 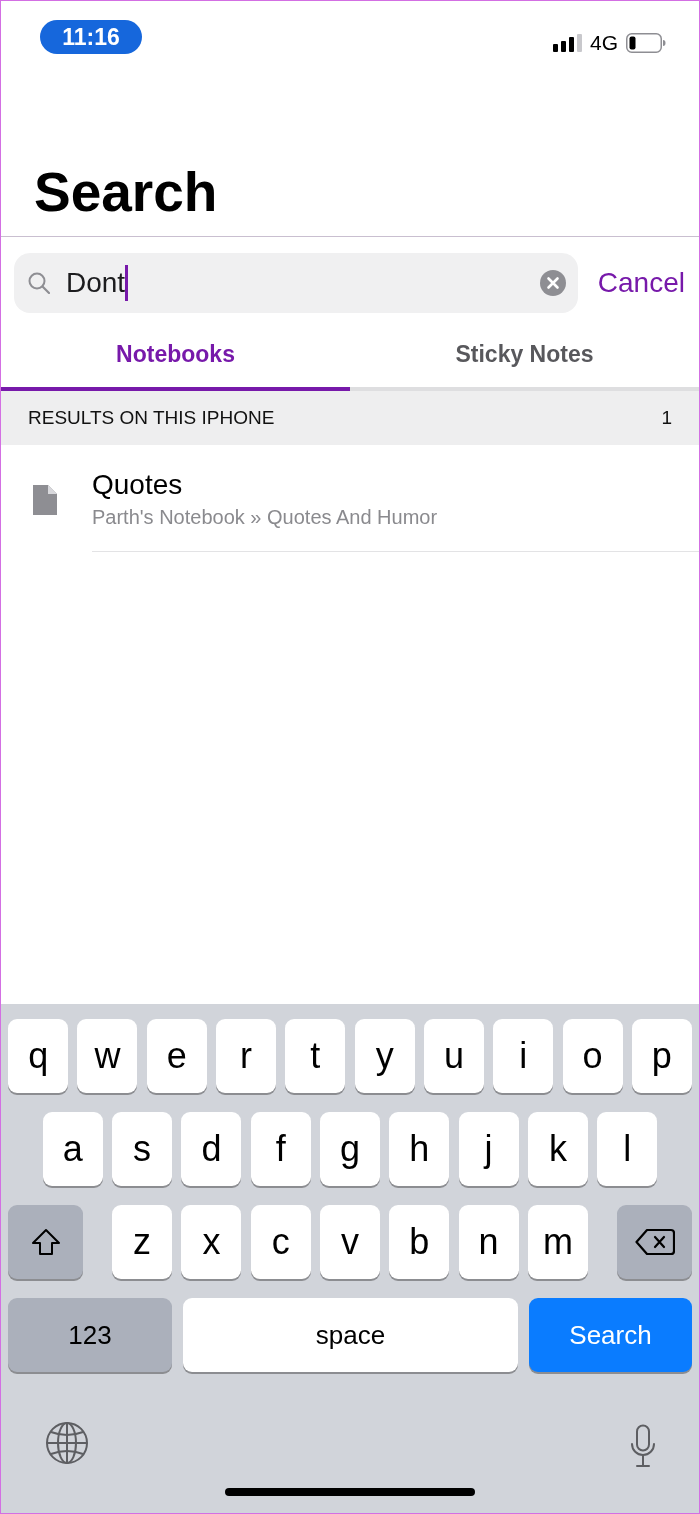 What do you see at coordinates (666, 418) in the screenshot?
I see `result-count: 1` at bounding box center [666, 418].